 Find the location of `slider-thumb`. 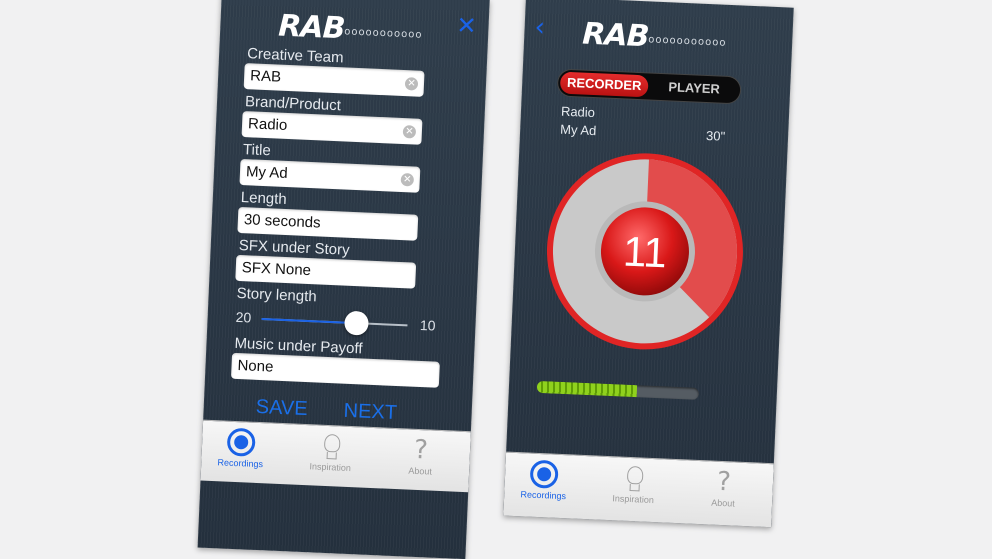

slider-thumb is located at coordinates (356, 323).